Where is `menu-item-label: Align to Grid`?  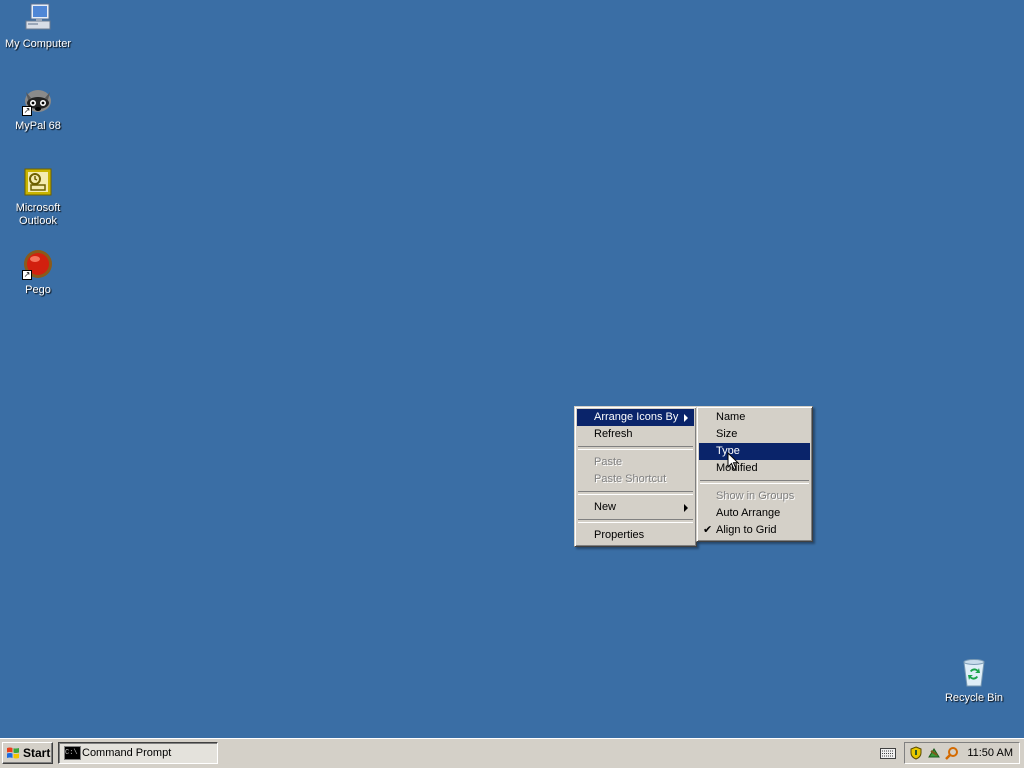
menu-item-label: Align to Grid is located at coordinates (746, 530).